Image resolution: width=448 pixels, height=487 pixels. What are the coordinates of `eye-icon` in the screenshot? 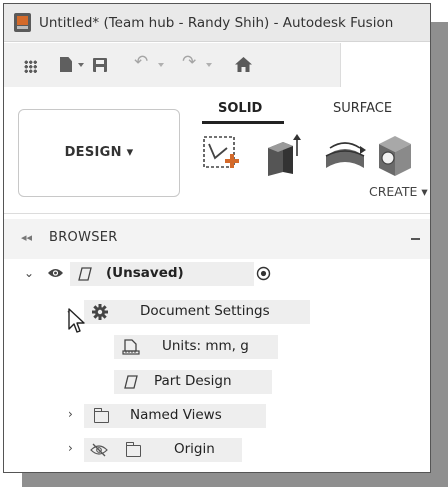 It's located at (55, 273).